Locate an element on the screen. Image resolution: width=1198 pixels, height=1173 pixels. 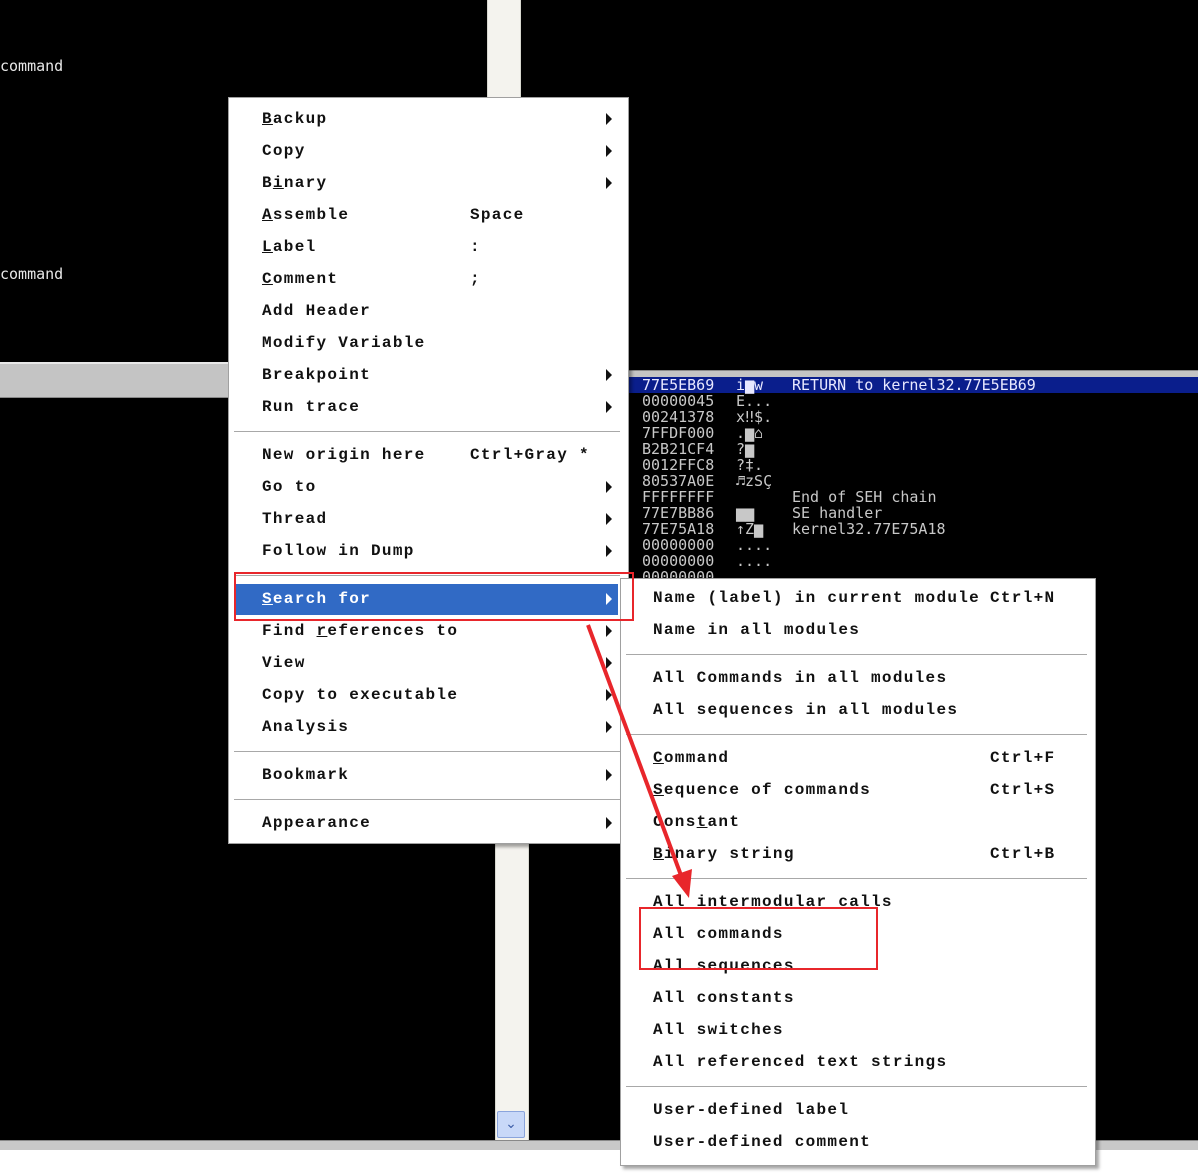
arrow-head is located at coordinates (682, 883).